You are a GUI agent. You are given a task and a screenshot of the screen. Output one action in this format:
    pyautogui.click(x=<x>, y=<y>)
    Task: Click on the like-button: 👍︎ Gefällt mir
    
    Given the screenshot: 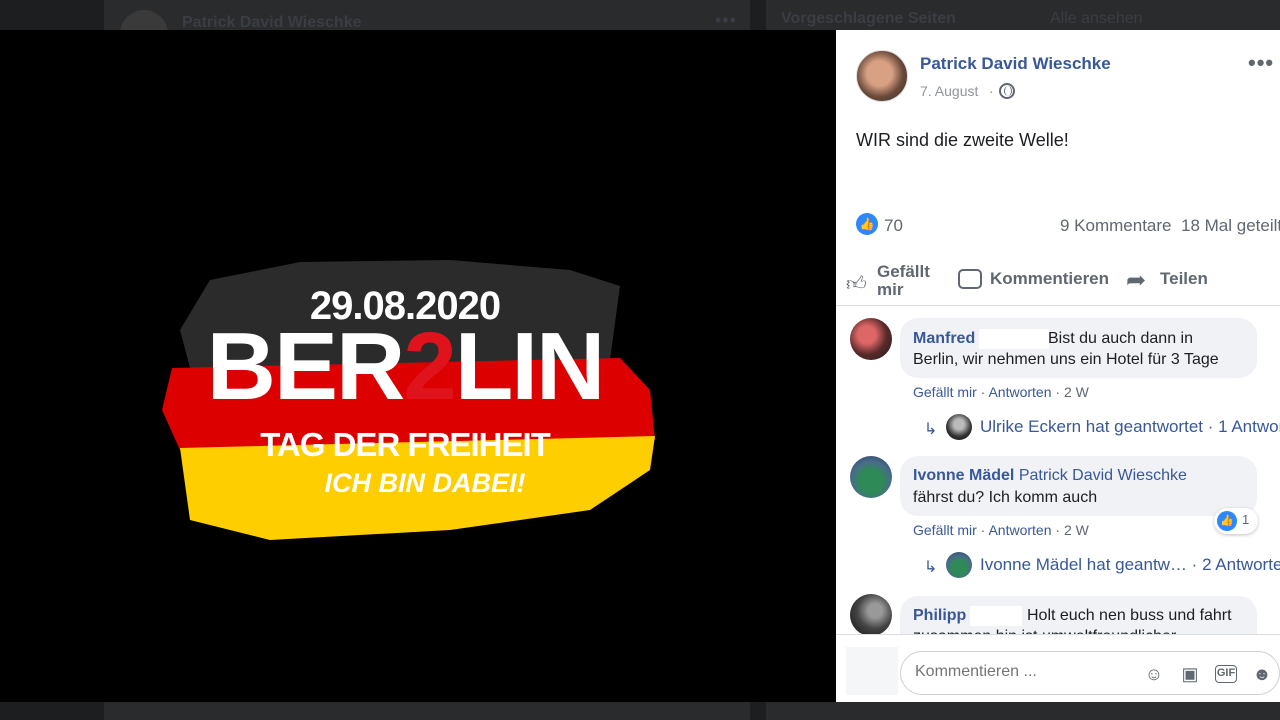 What is the action you would take?
    pyautogui.click(x=896, y=281)
    